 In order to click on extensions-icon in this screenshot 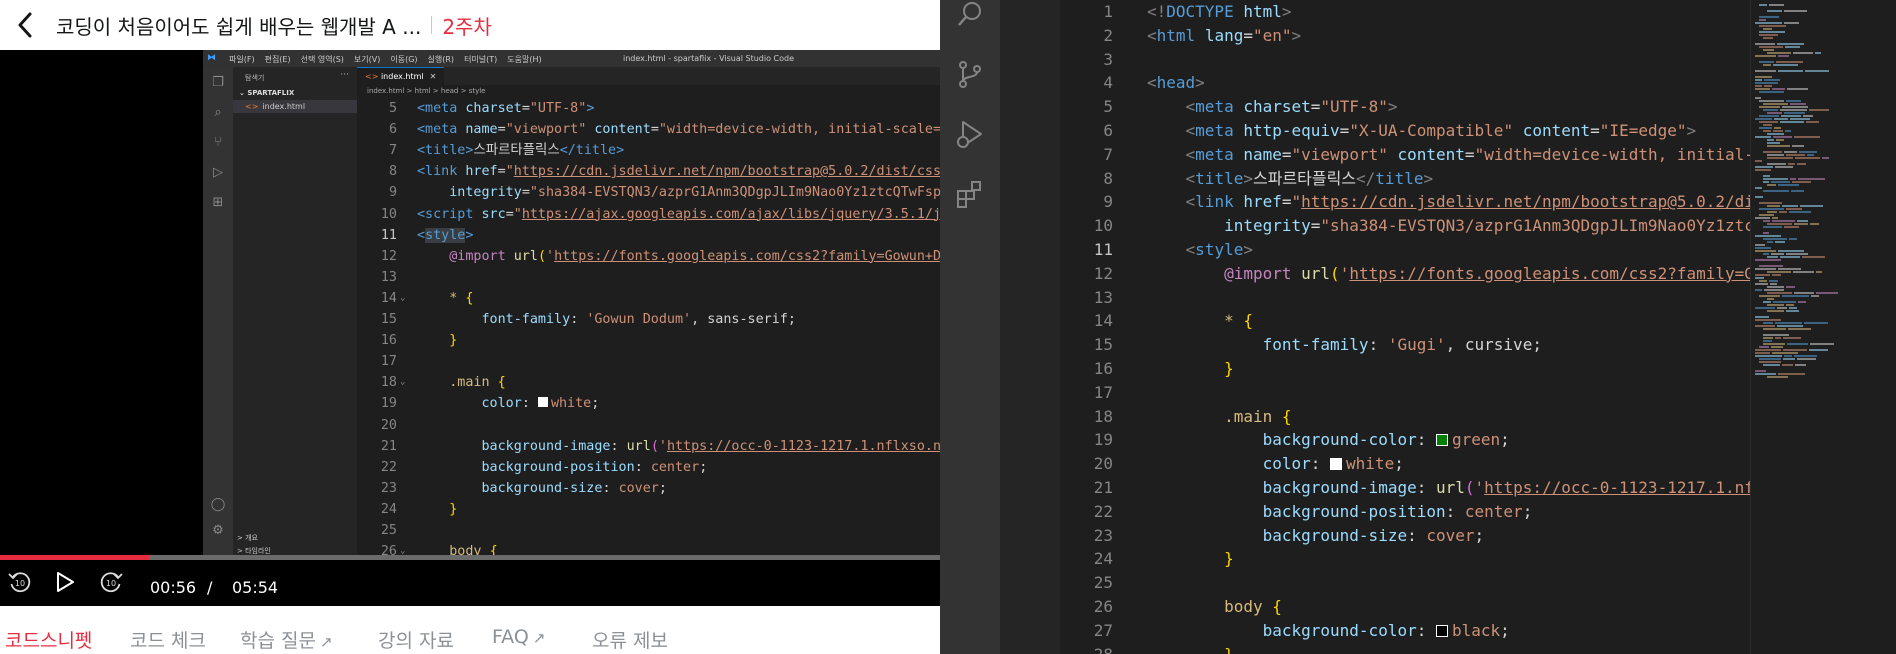, I will do `click(970, 194)`.